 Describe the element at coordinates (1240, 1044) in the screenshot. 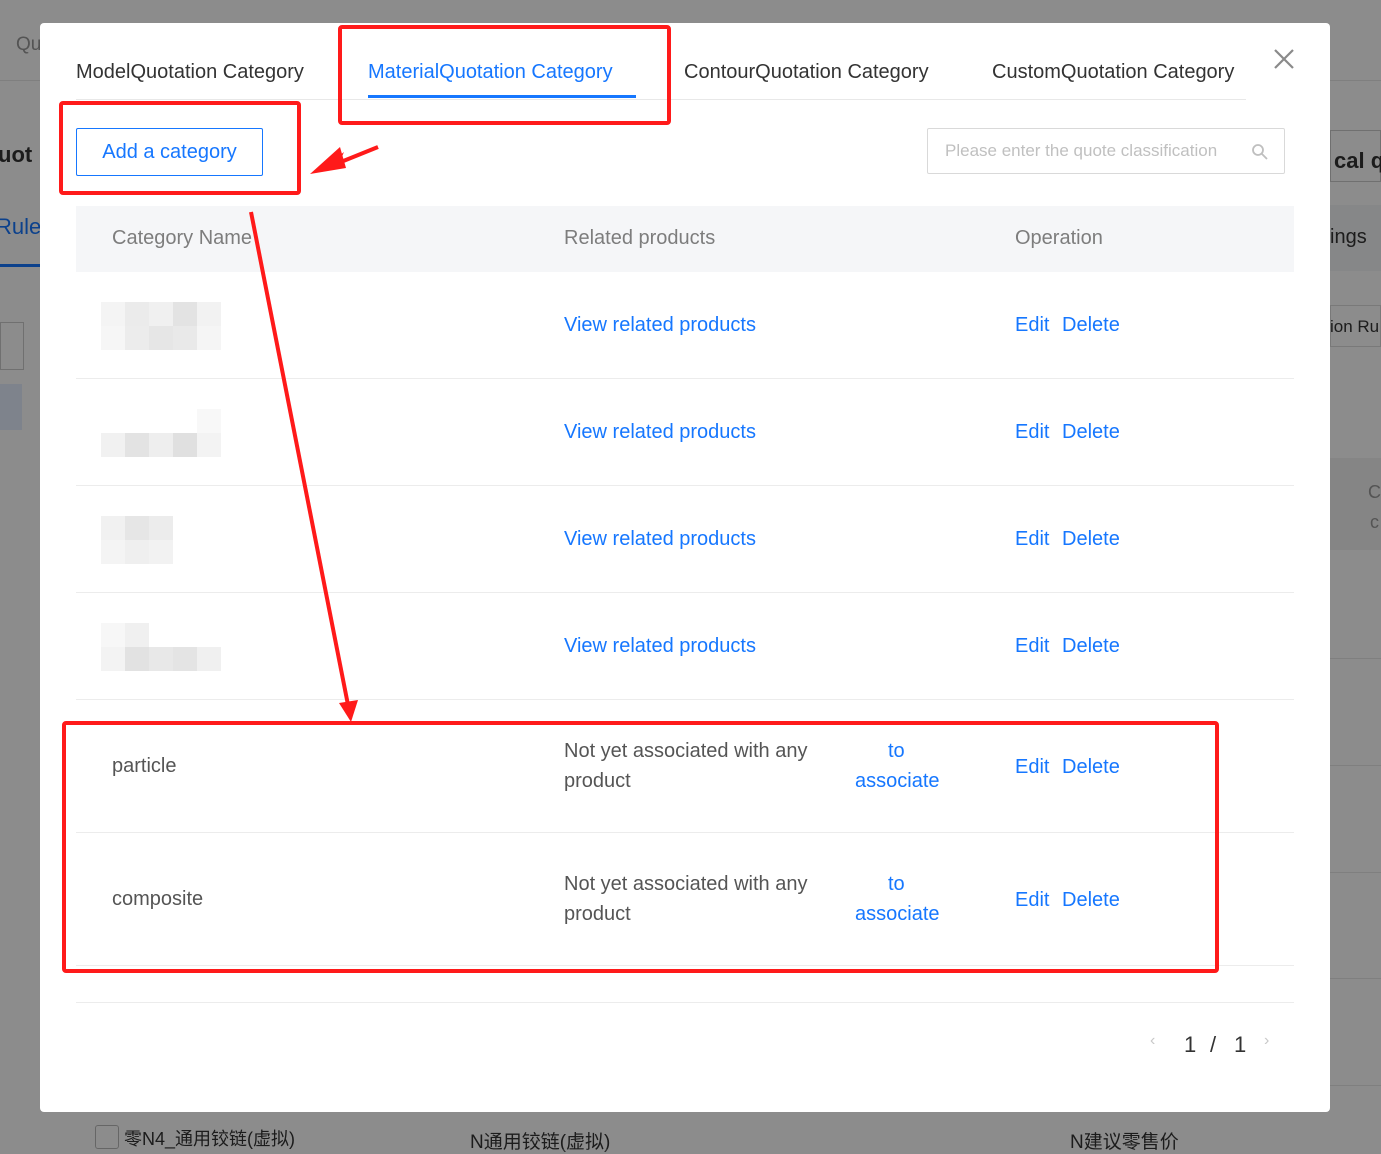

I see `total-pages: 1` at that location.